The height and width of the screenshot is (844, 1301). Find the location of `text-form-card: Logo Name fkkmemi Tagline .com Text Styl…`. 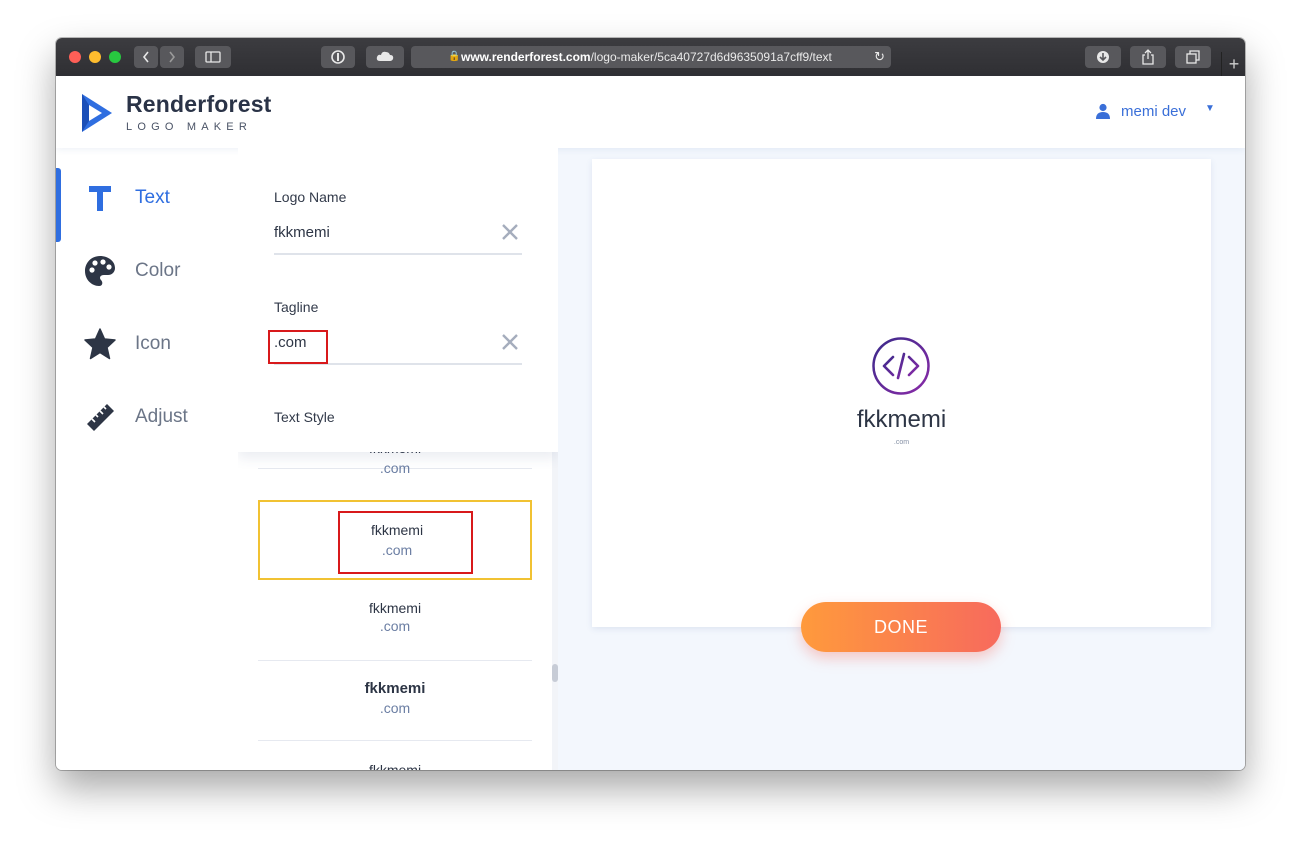

text-form-card: Logo Name fkkmemi Tagline .com Text Styl… is located at coordinates (398, 300).